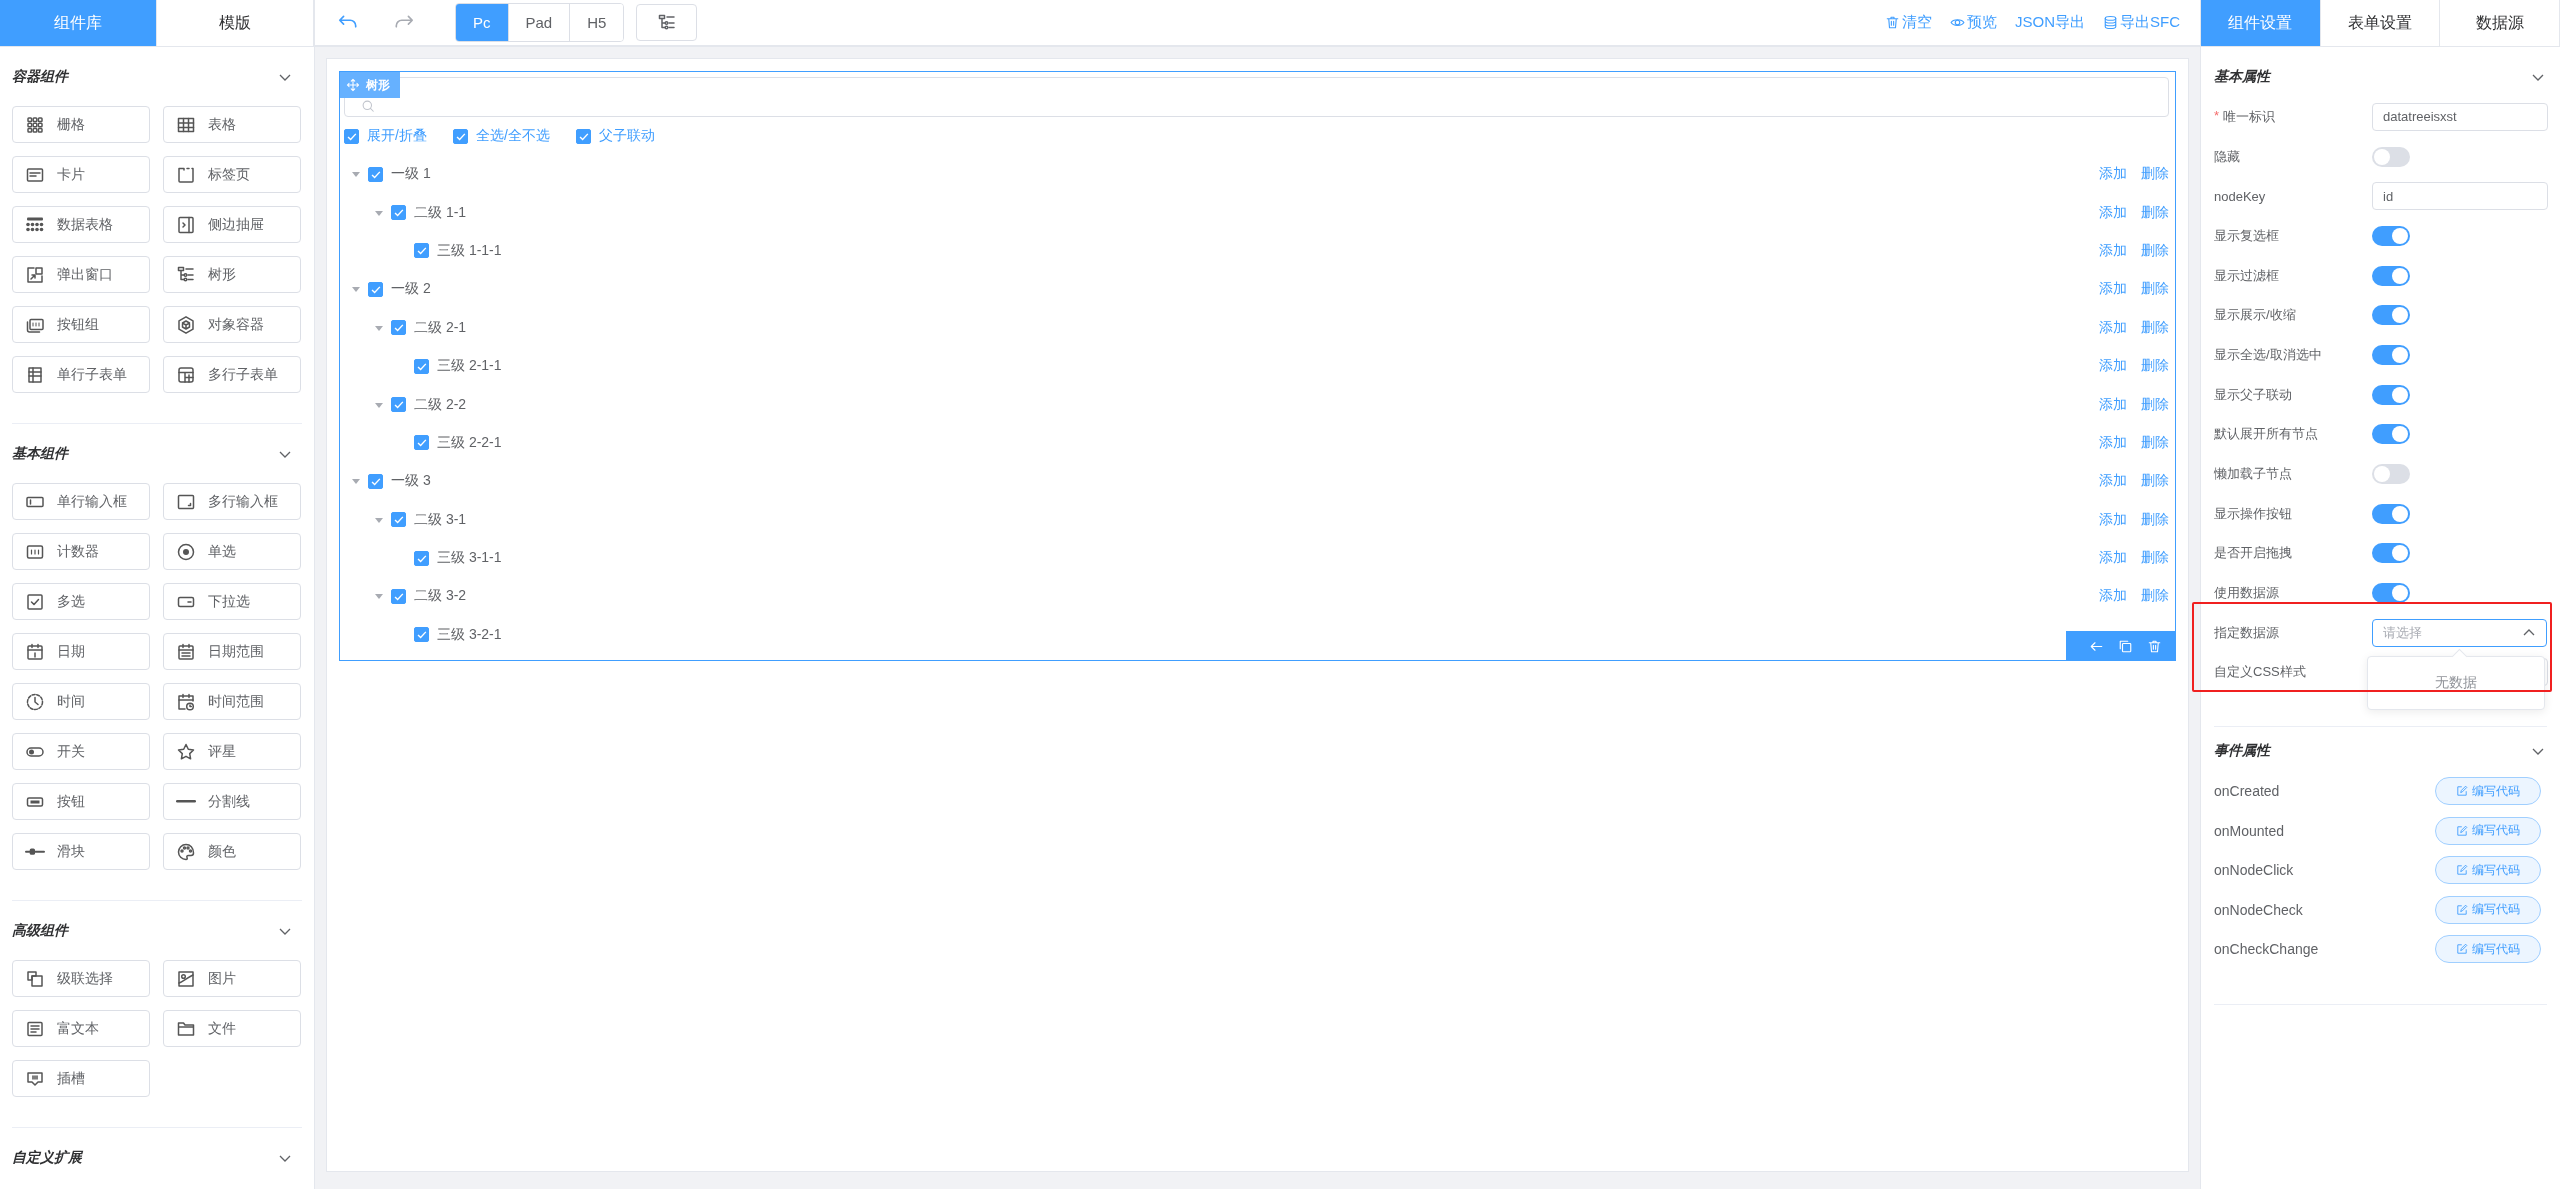 The height and width of the screenshot is (1189, 2560). I want to click on node-label: 二级 2-1, so click(441, 327).